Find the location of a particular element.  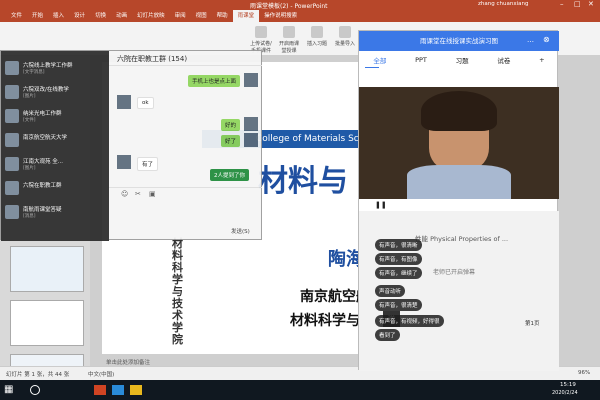

start-class-icon is located at coordinates (289, 32).